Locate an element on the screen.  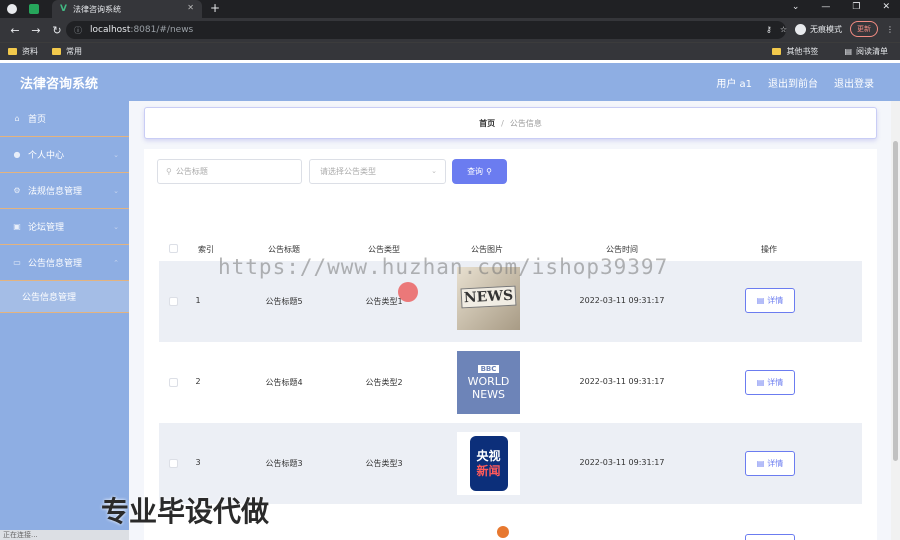
browser-tab: V 法律咨询系统 ✕ is located at coordinates (127, 9).